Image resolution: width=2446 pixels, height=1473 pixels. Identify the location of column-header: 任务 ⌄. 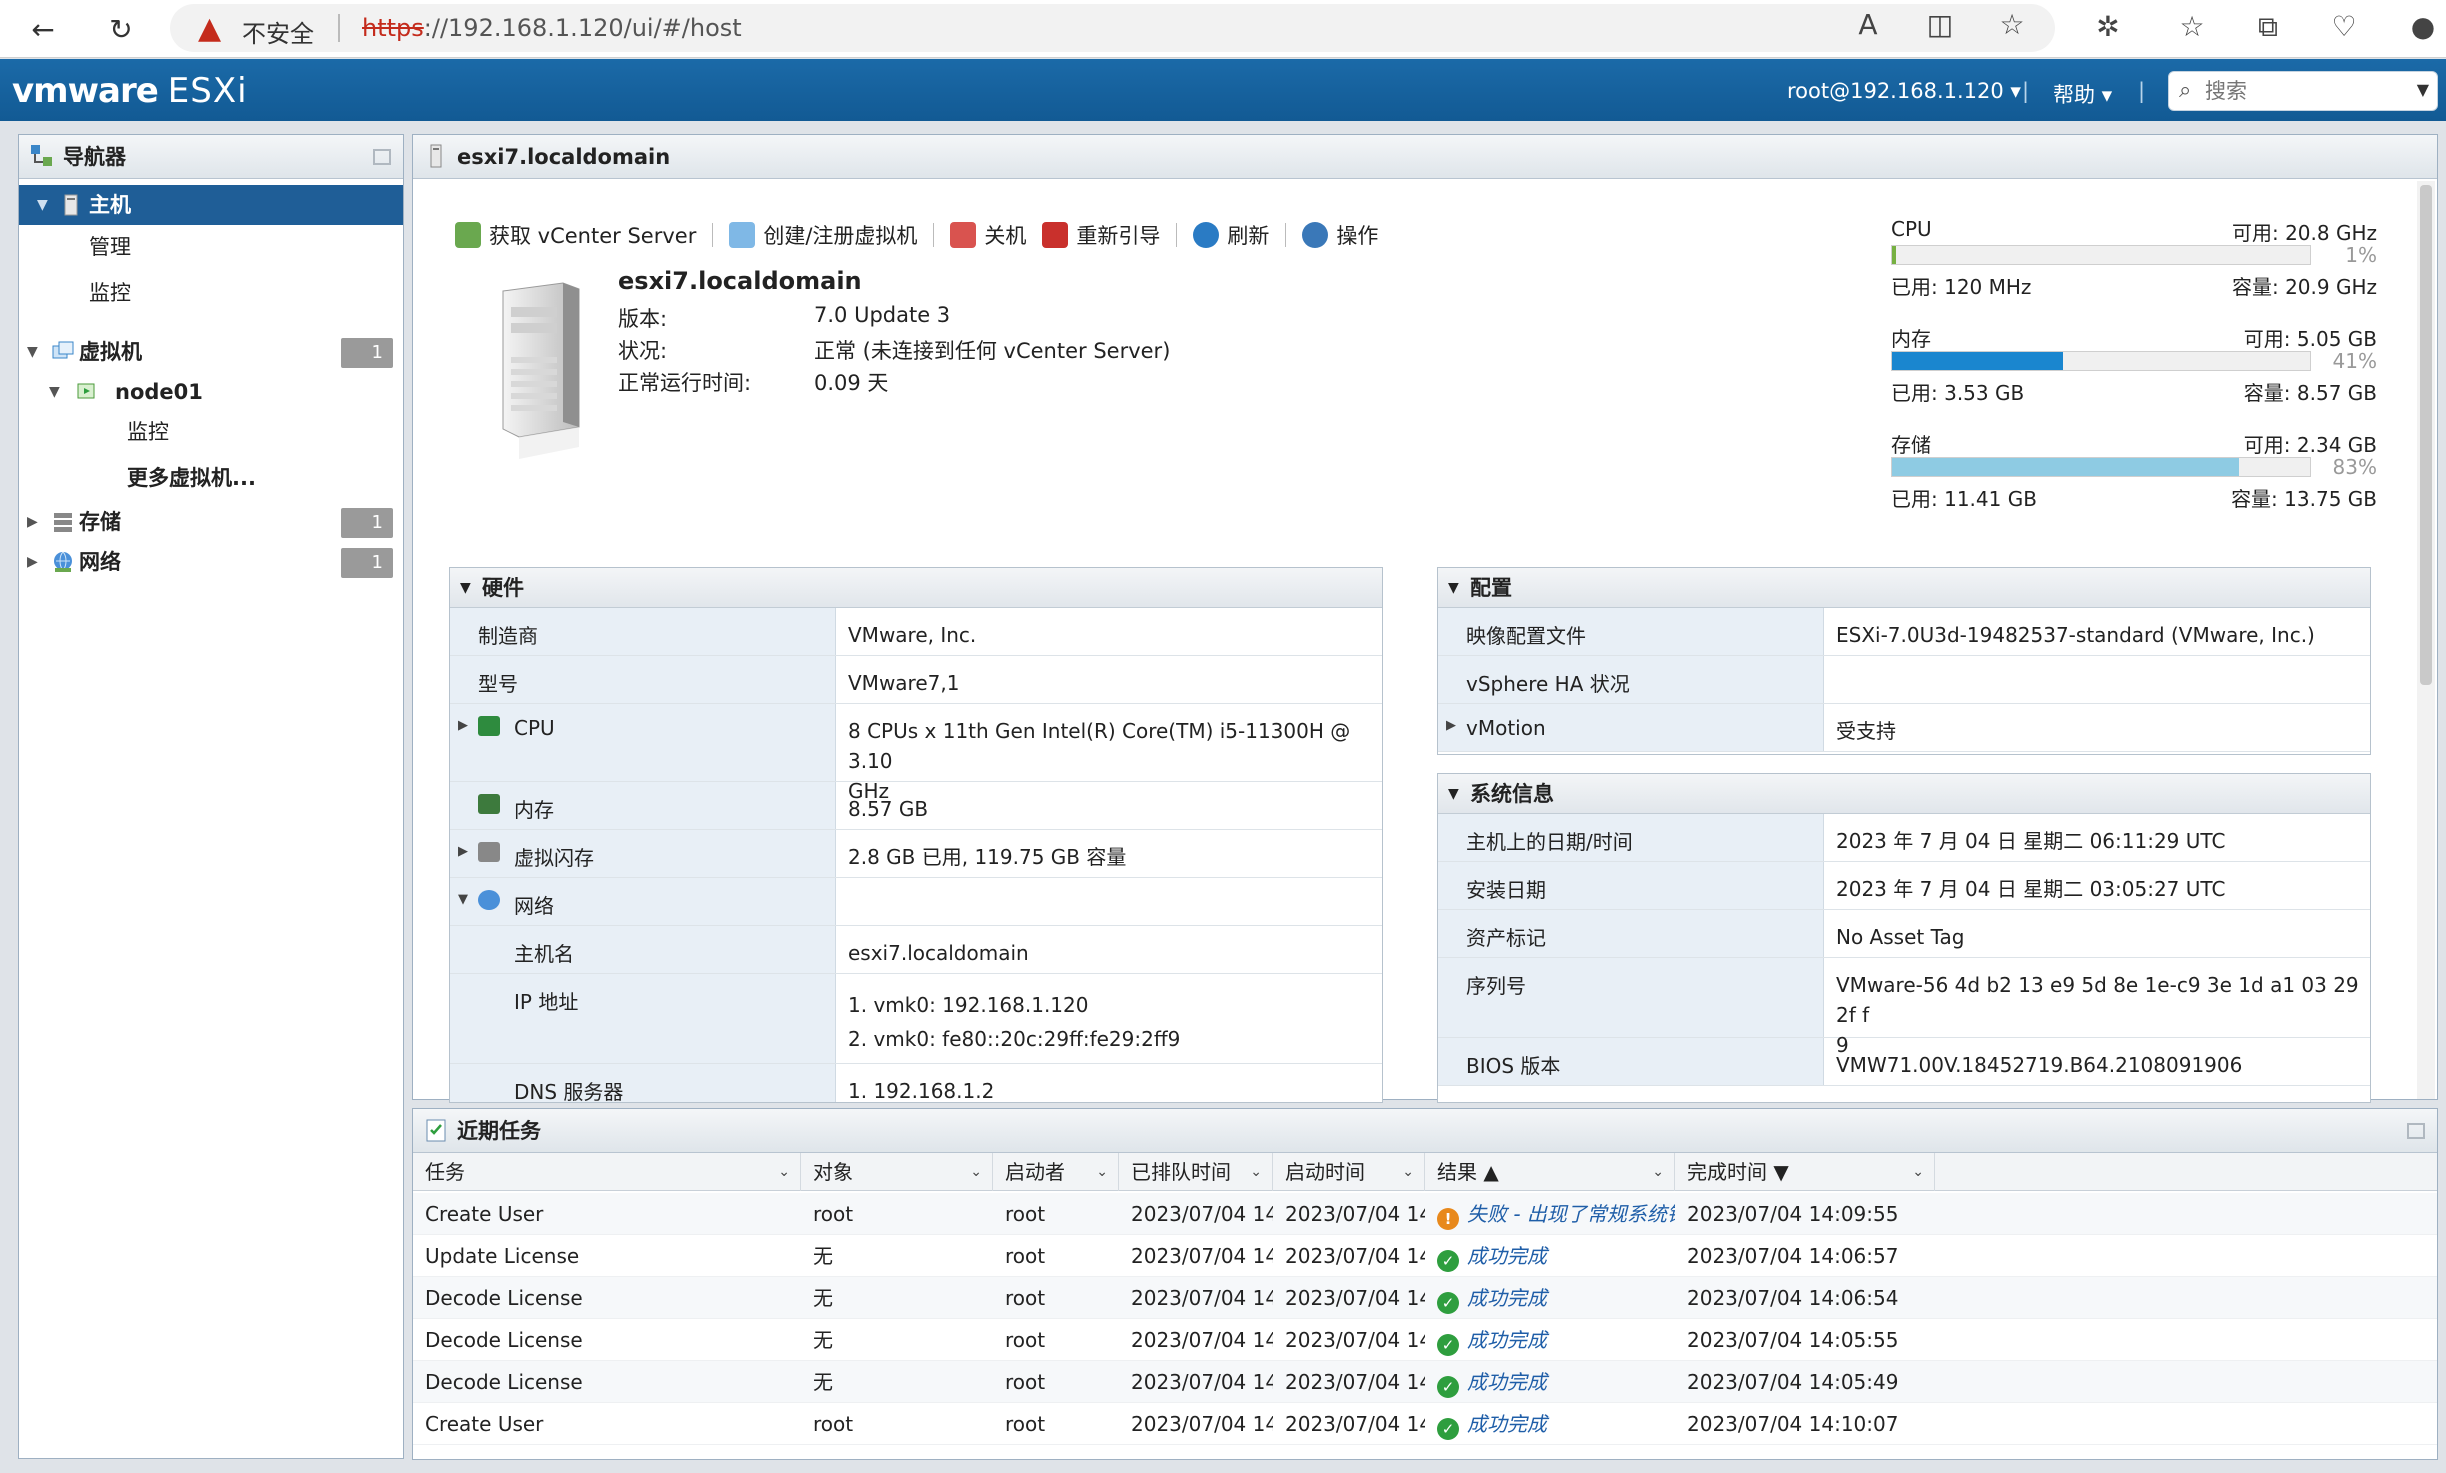
(607, 1172).